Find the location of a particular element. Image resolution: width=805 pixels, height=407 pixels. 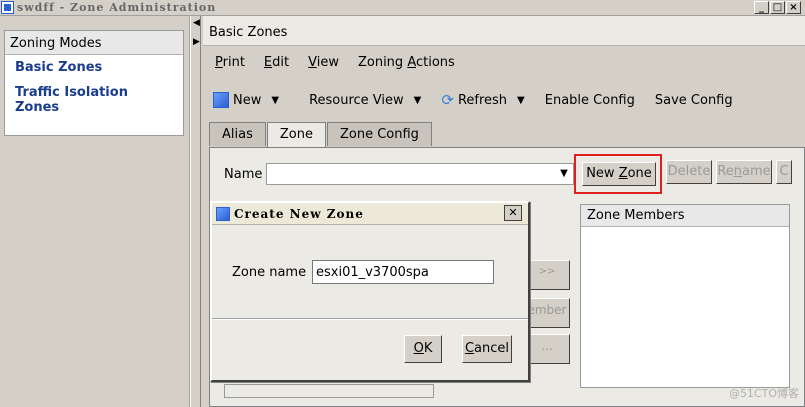

new-zone-button: New Zone is located at coordinates (619, 174).